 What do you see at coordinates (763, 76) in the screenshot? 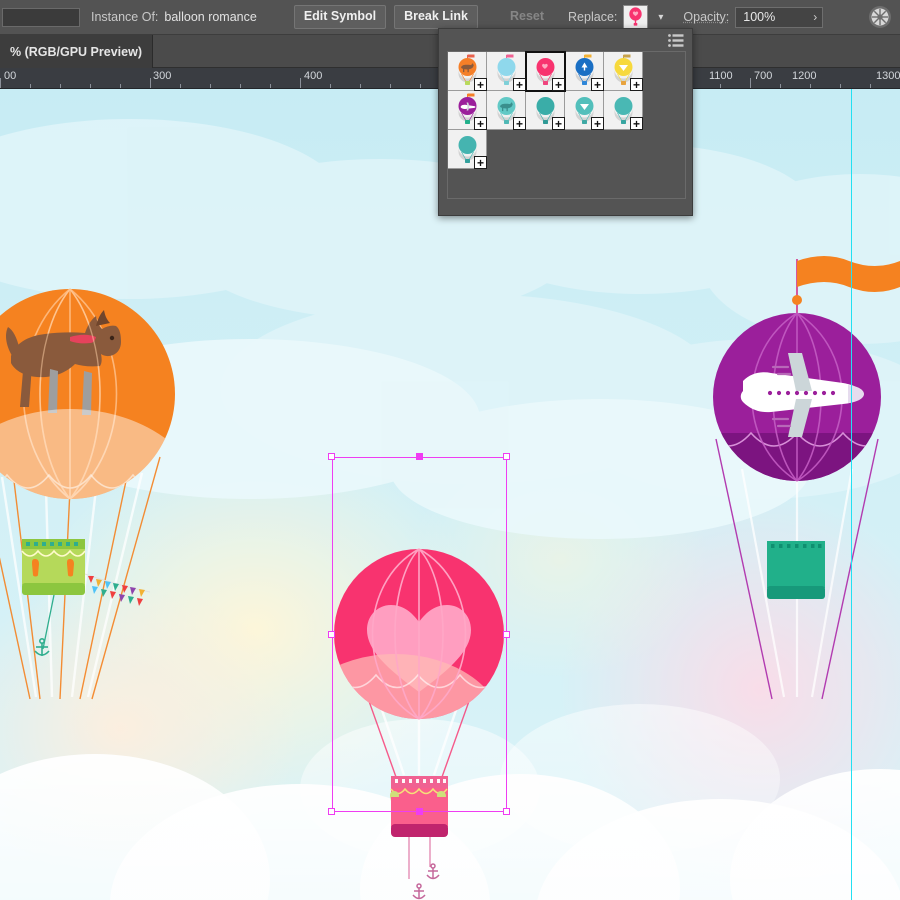
I see `ruler-label: 700` at bounding box center [763, 76].